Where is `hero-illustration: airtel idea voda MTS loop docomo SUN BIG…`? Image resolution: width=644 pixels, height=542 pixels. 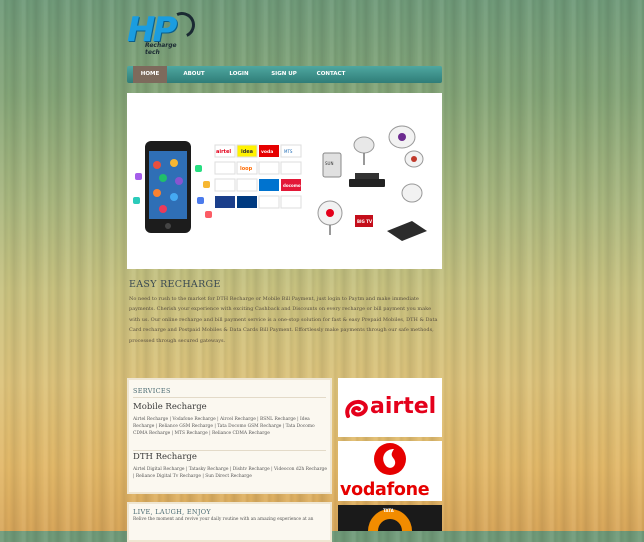 hero-illustration: airtel idea voda MTS loop docomo SUN BIG… is located at coordinates (280, 183).